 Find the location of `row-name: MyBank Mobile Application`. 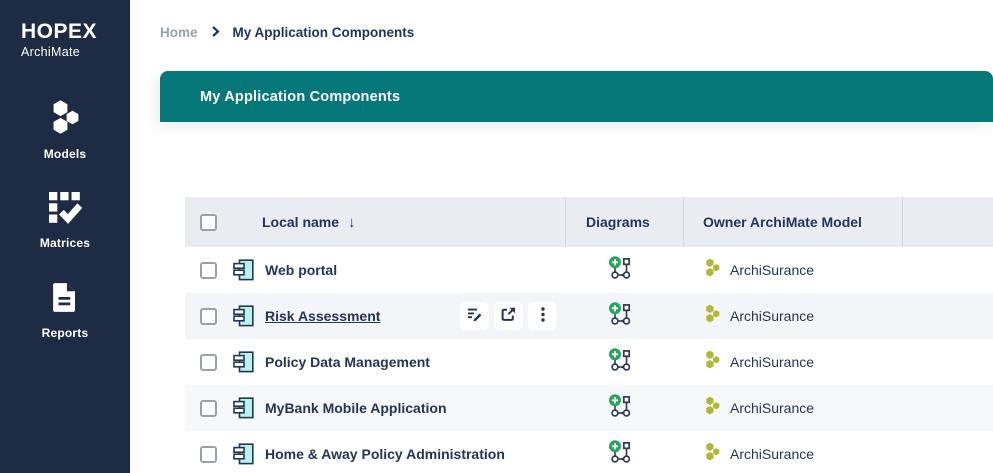

row-name: MyBank Mobile Application is located at coordinates (356, 408).